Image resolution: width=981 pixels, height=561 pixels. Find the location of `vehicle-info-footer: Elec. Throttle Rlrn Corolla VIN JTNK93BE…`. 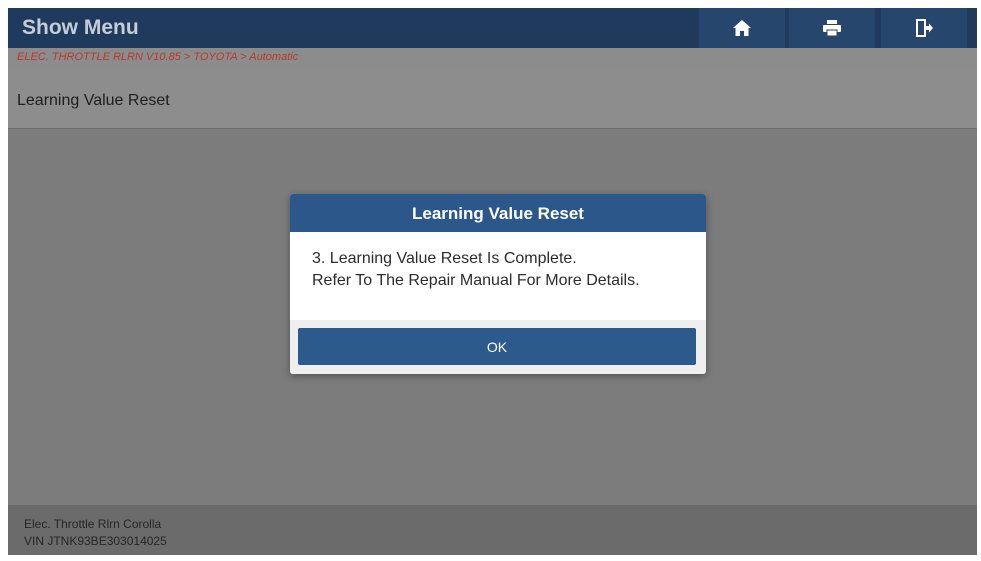

vehicle-info-footer: Elec. Throttle Rlrn Corolla VIN JTNK93BE… is located at coordinates (492, 530).